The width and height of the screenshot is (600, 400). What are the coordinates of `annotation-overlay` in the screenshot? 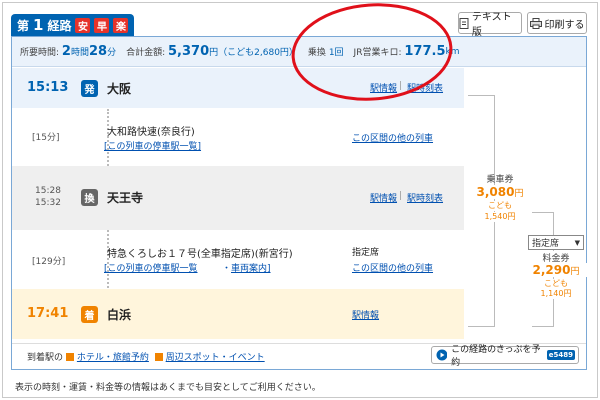 It's located at (372, 52).